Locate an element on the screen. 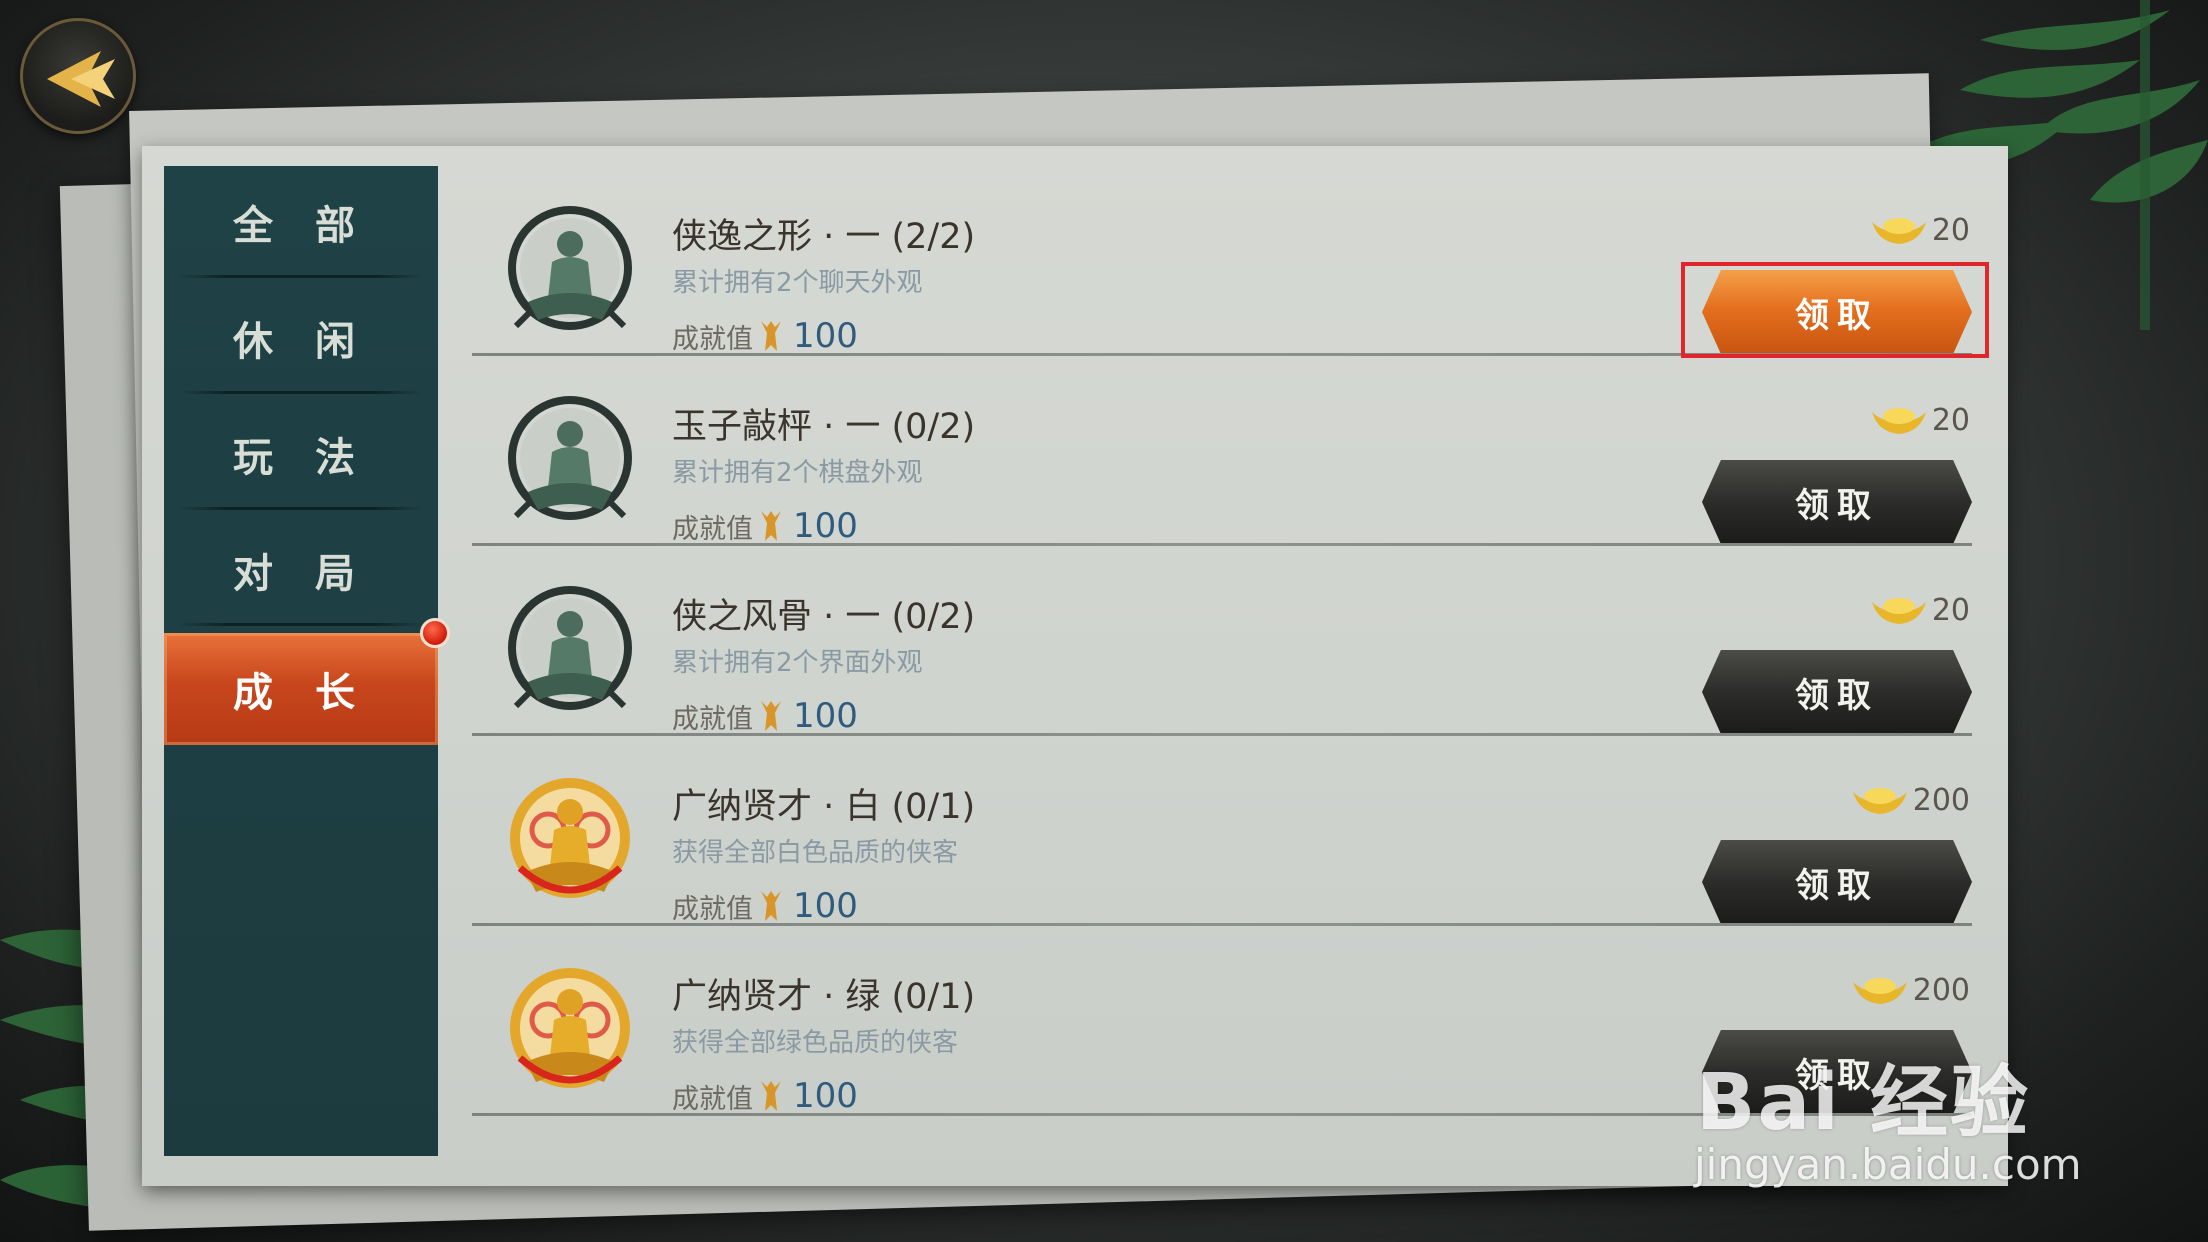 The width and height of the screenshot is (2208, 1242). achievement-description: 累计拥有2个聊天外观 is located at coordinates (797, 283).